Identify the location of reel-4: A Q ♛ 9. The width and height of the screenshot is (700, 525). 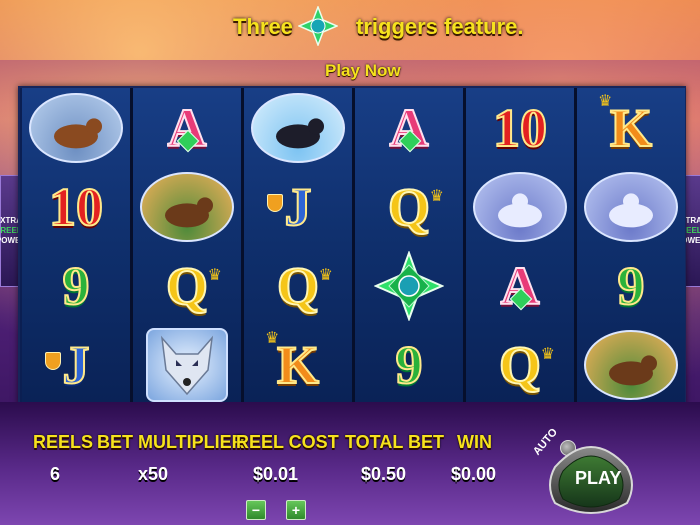
(409, 246).